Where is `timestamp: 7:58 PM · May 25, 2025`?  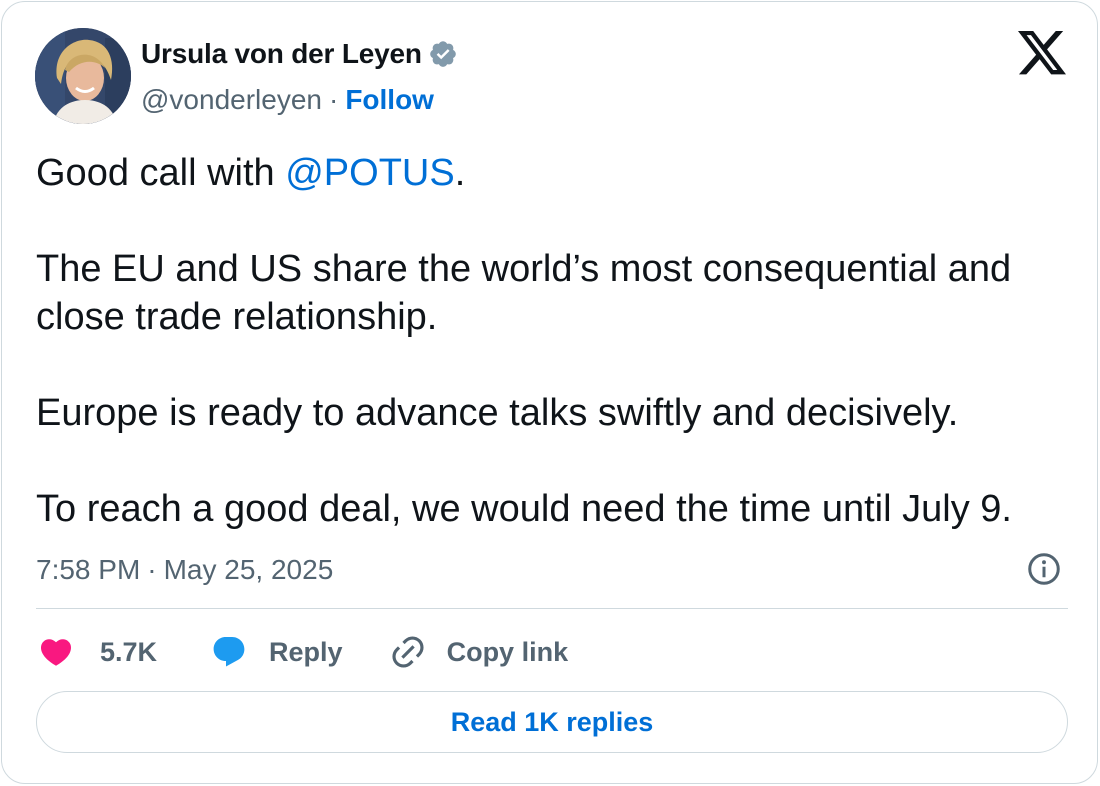 timestamp: 7:58 PM · May 25, 2025 is located at coordinates (184, 570).